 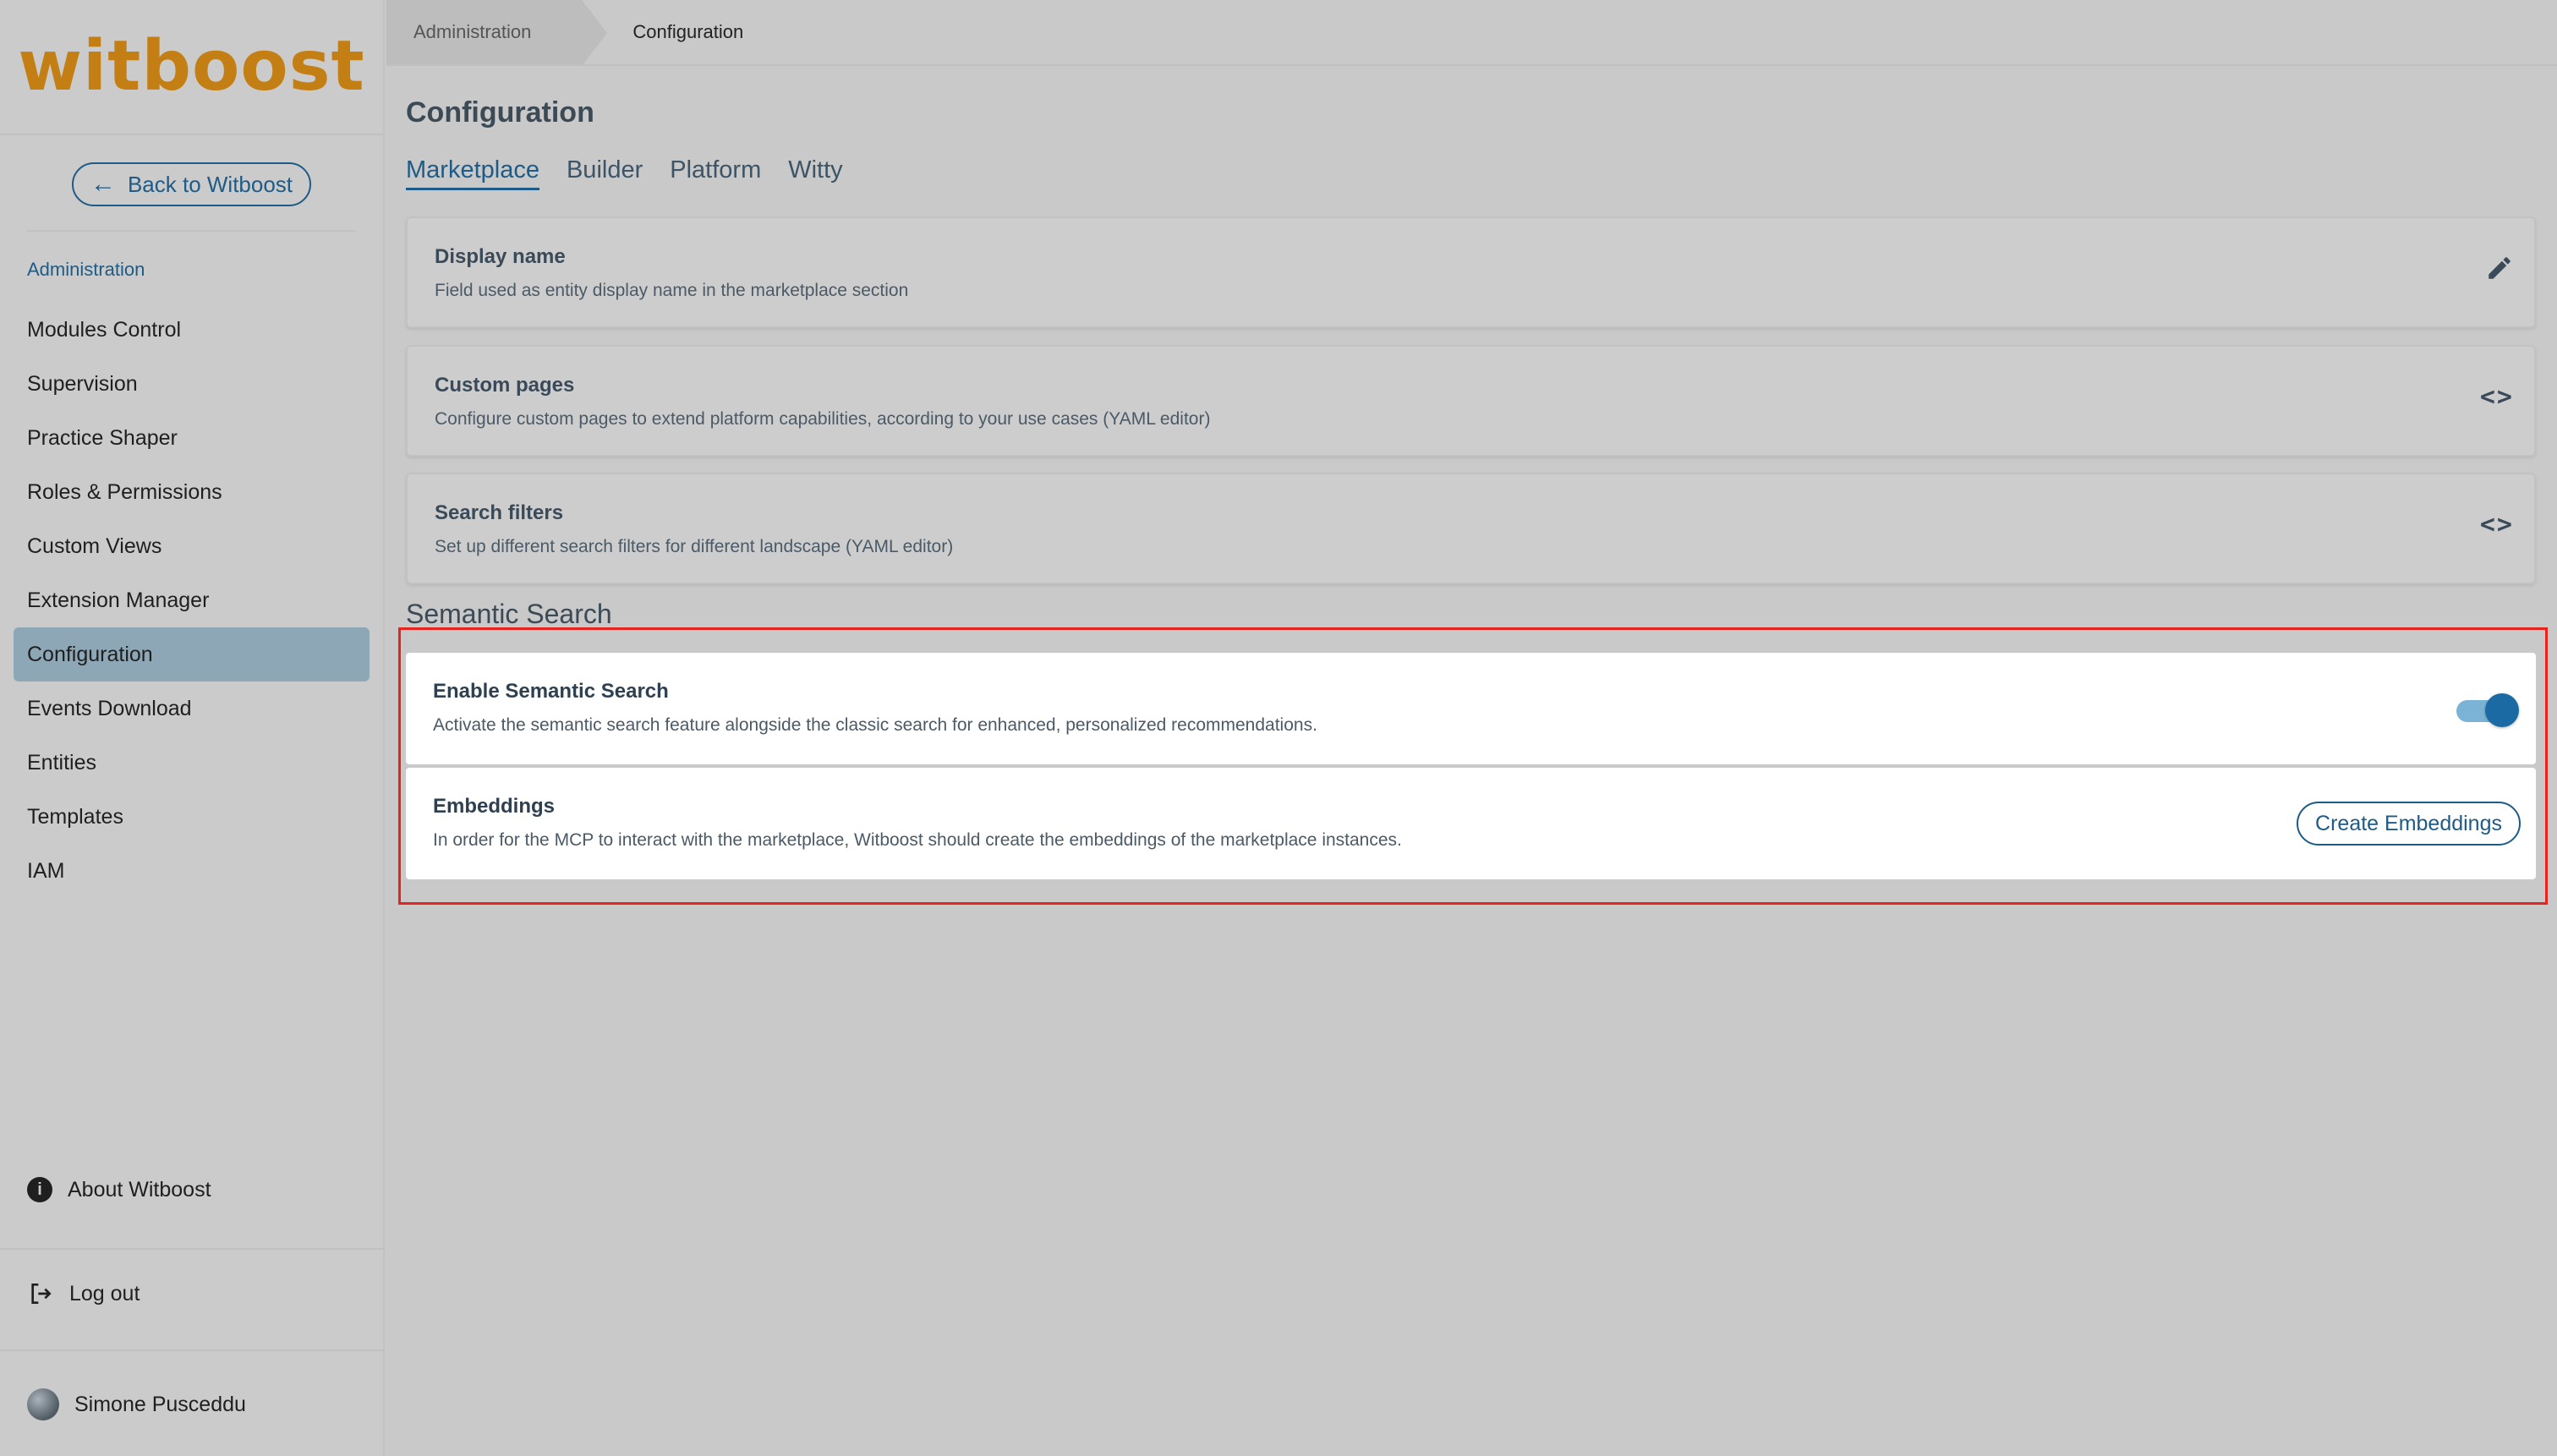 What do you see at coordinates (1471, 33) in the screenshot?
I see `breadcrumb: Administration Configuration` at bounding box center [1471, 33].